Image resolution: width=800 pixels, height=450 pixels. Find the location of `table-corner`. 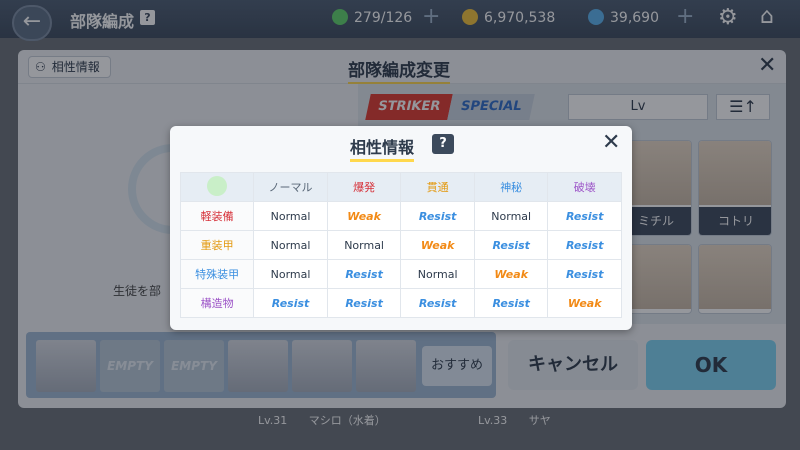

table-corner is located at coordinates (217, 187).